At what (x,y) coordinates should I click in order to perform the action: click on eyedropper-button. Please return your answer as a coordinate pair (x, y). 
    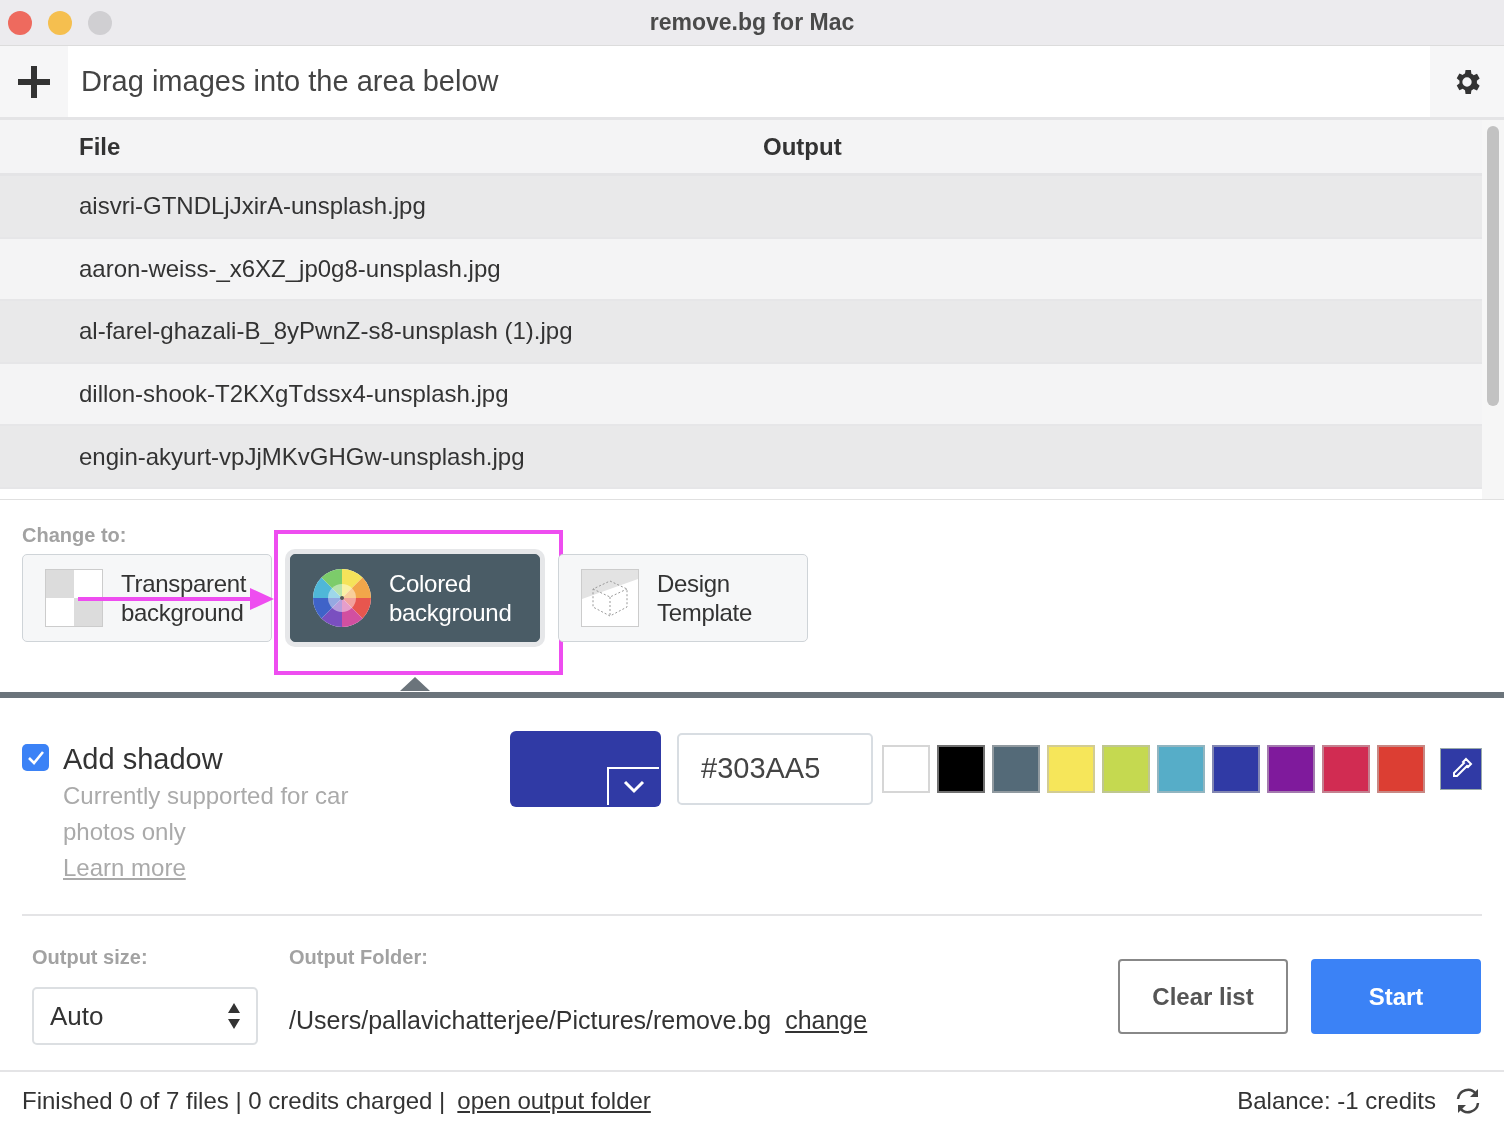
    Looking at the image, I should click on (1461, 769).